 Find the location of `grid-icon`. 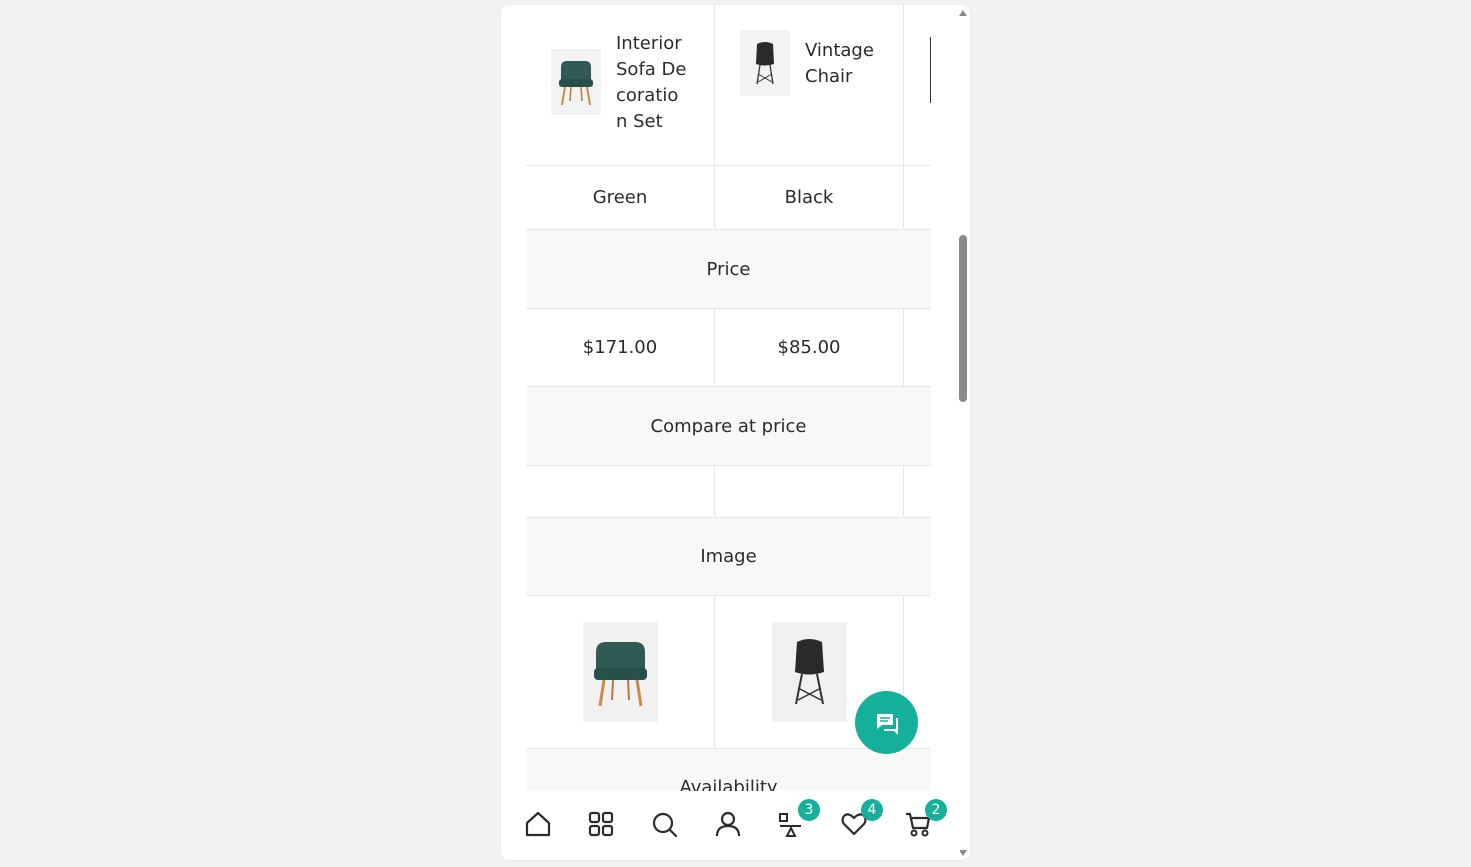

grid-icon is located at coordinates (601, 824).